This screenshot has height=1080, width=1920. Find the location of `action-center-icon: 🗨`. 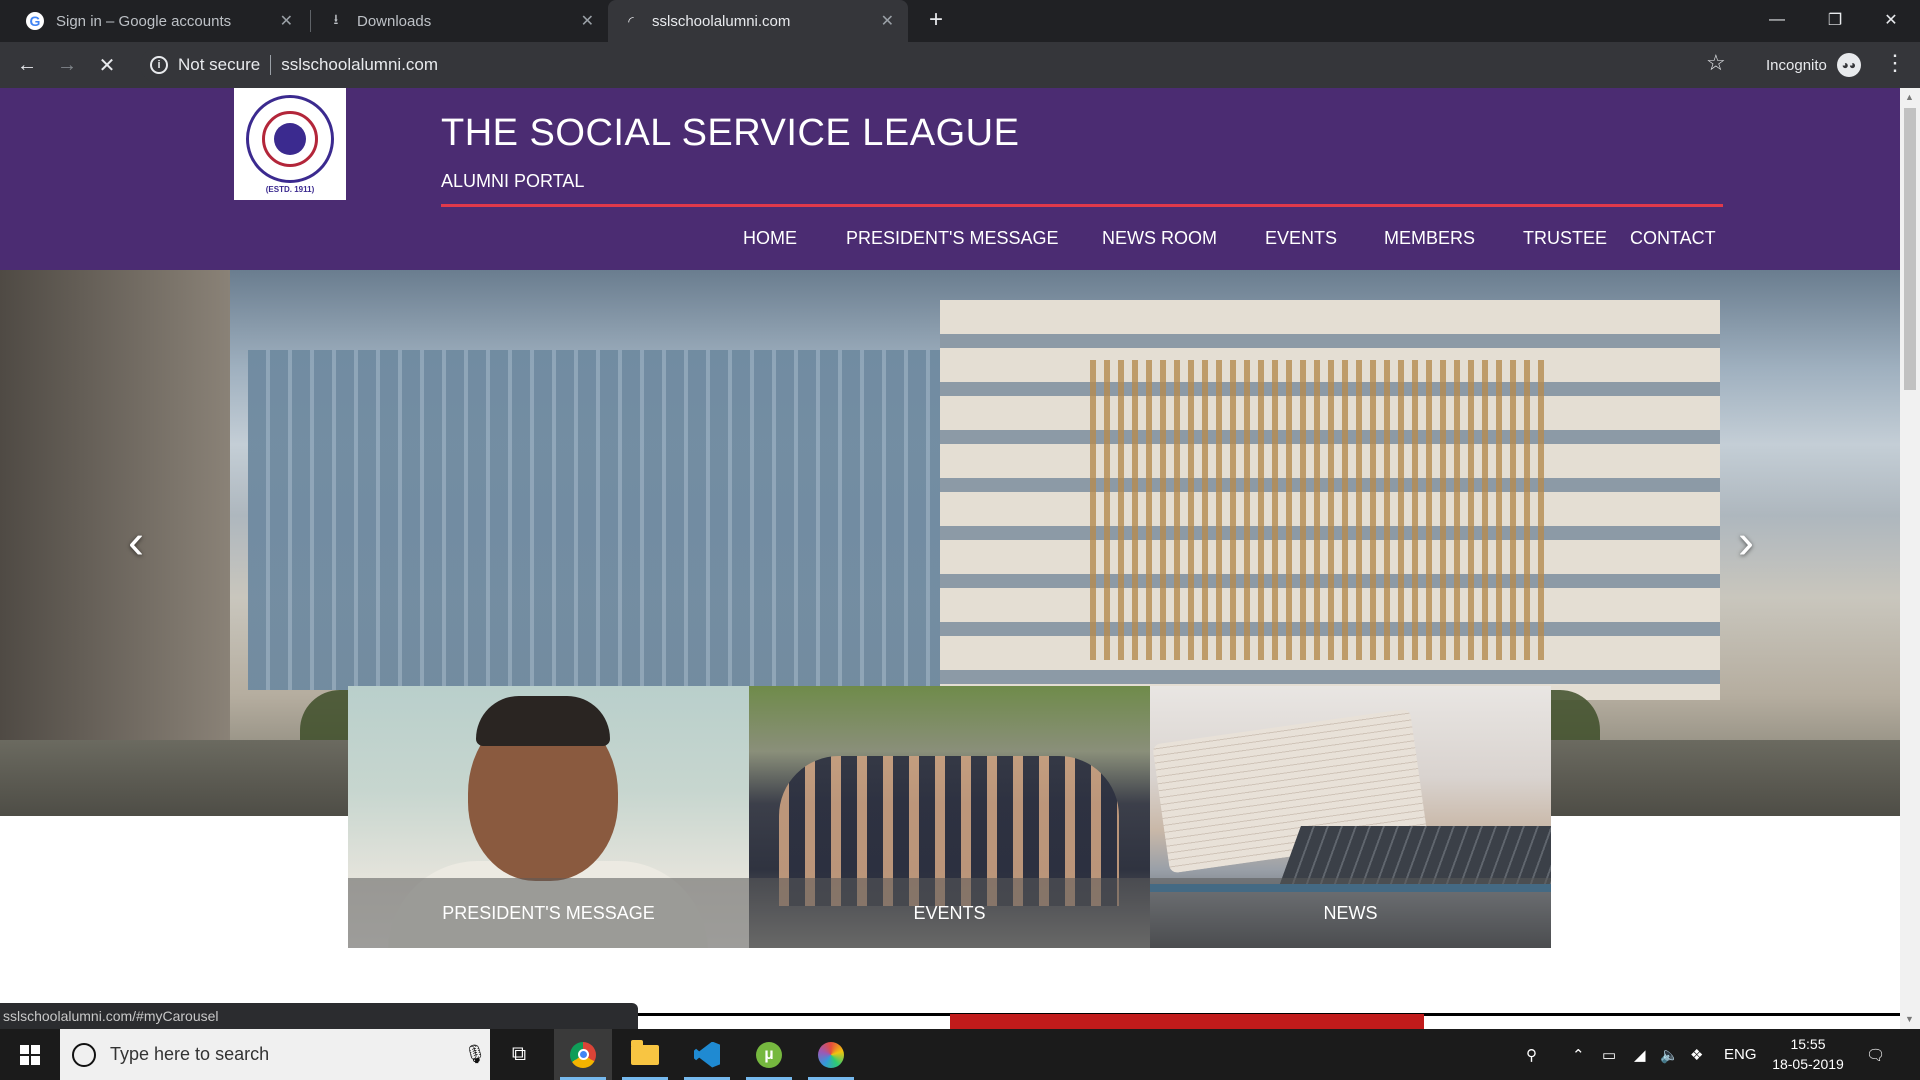

action-center-icon: 🗨 is located at coordinates (1875, 1054).